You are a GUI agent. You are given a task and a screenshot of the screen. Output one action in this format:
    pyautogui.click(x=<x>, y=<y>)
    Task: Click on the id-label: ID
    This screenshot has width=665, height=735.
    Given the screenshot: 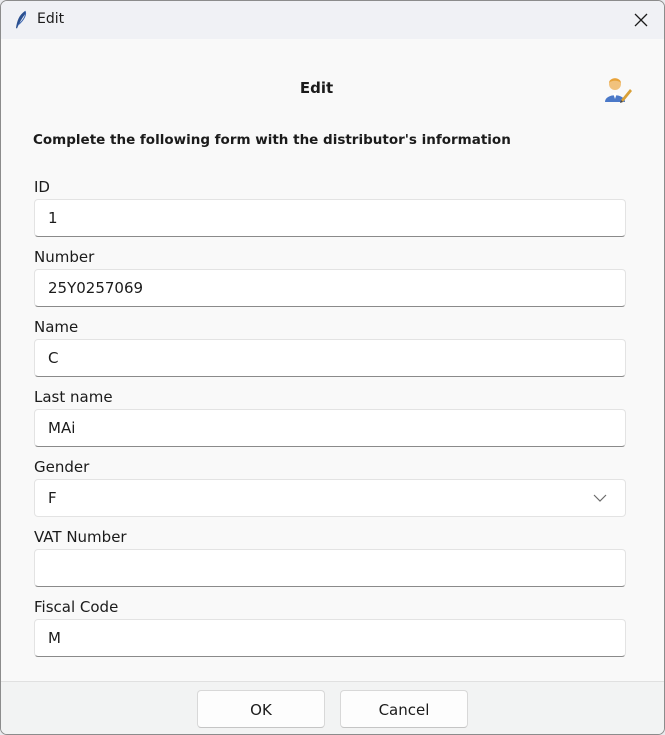 What is the action you would take?
    pyautogui.click(x=42, y=187)
    